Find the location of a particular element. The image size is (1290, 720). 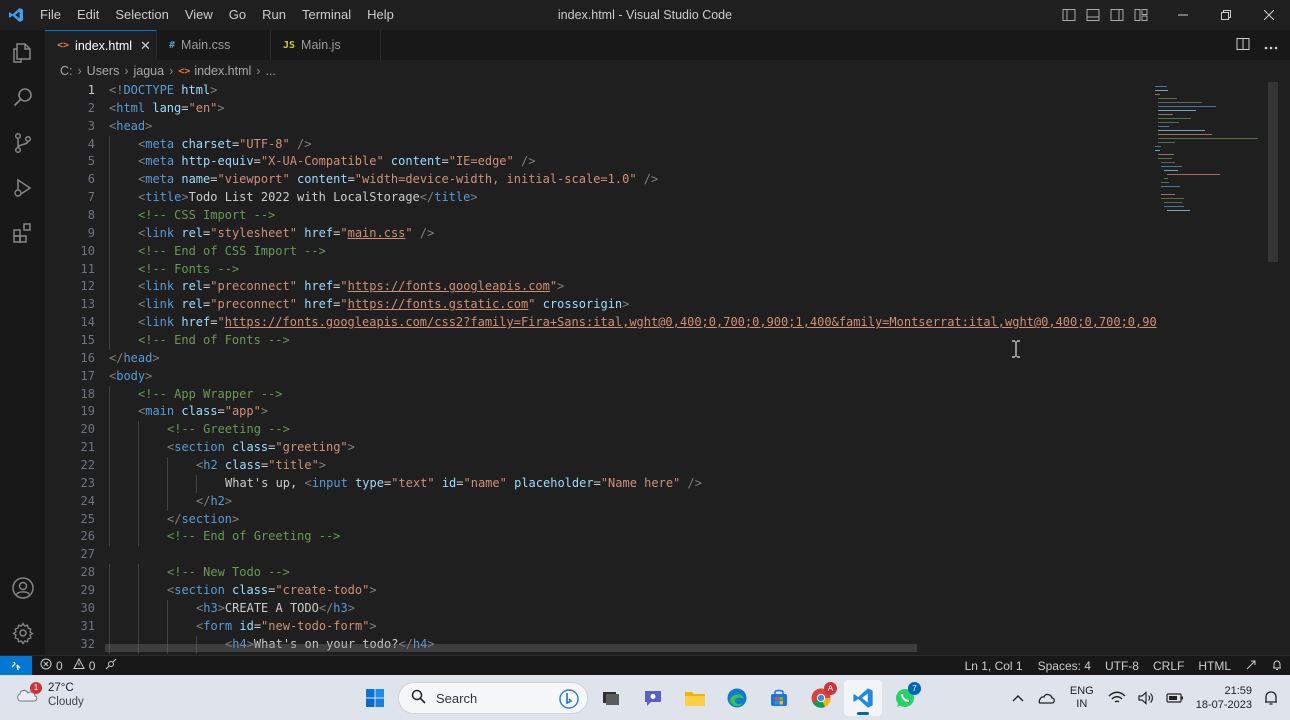

menu-file: File is located at coordinates (50, 15).